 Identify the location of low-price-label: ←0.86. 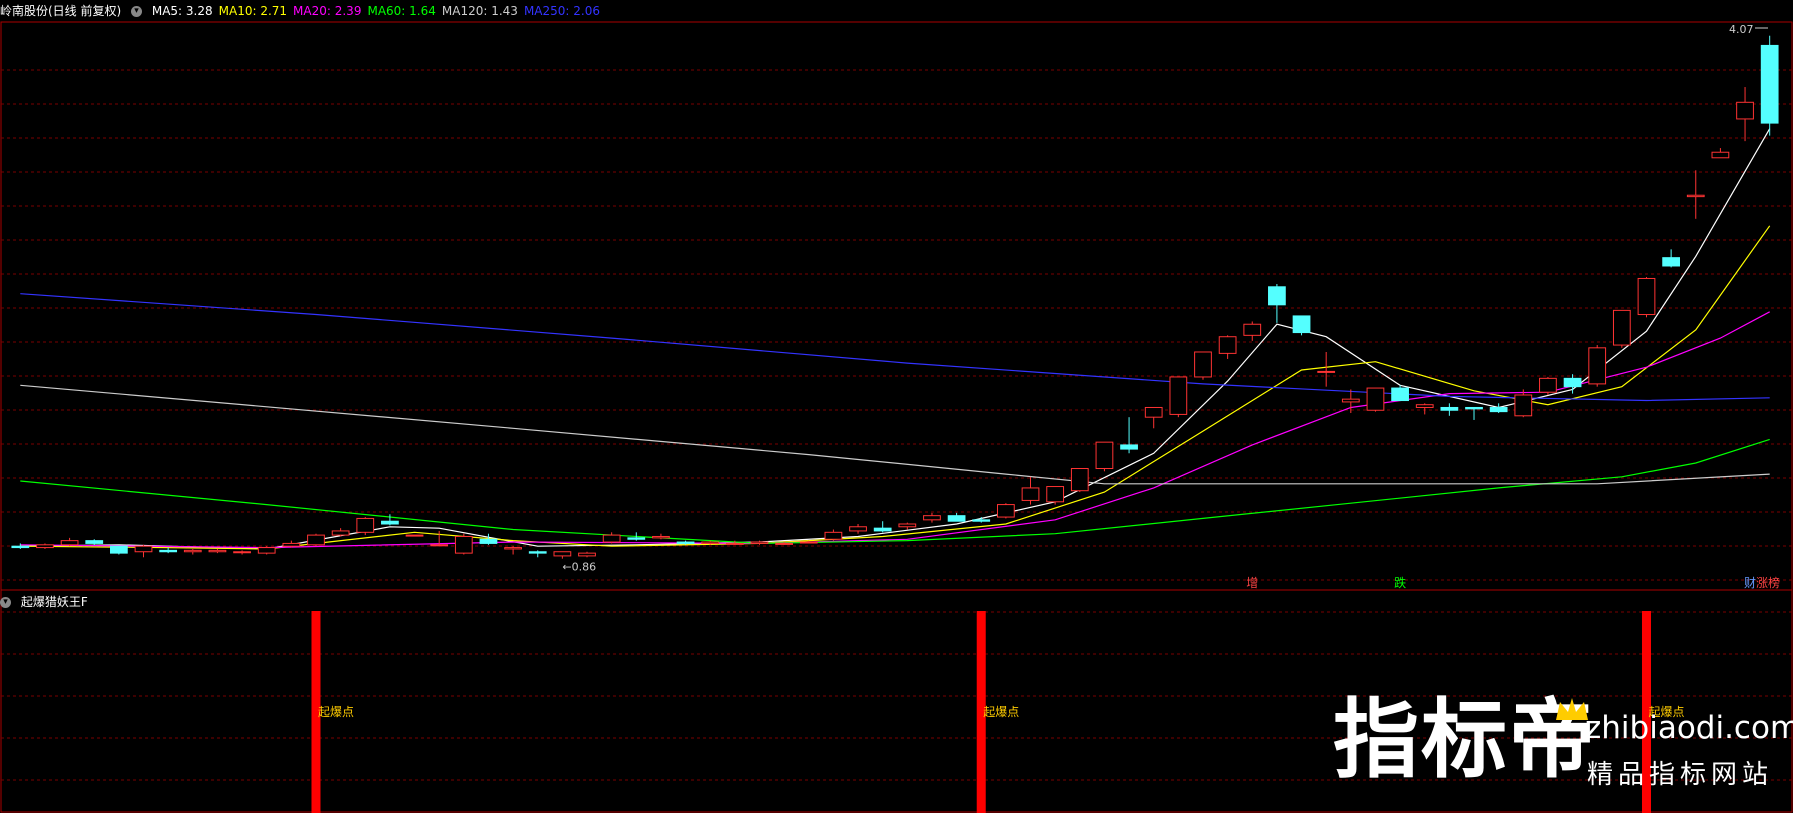
(579, 567).